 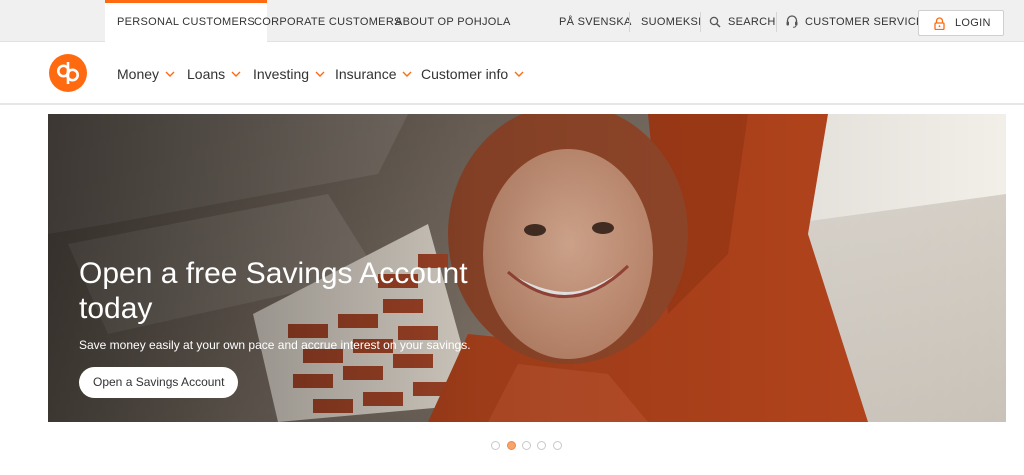 What do you see at coordinates (138, 74) in the screenshot?
I see `nav-item-label: Money` at bounding box center [138, 74].